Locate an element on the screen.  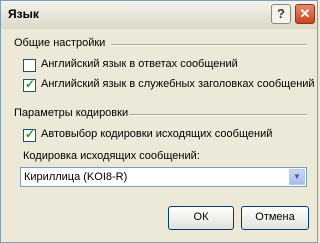
cancel-button: Отмена is located at coordinates (275, 218).